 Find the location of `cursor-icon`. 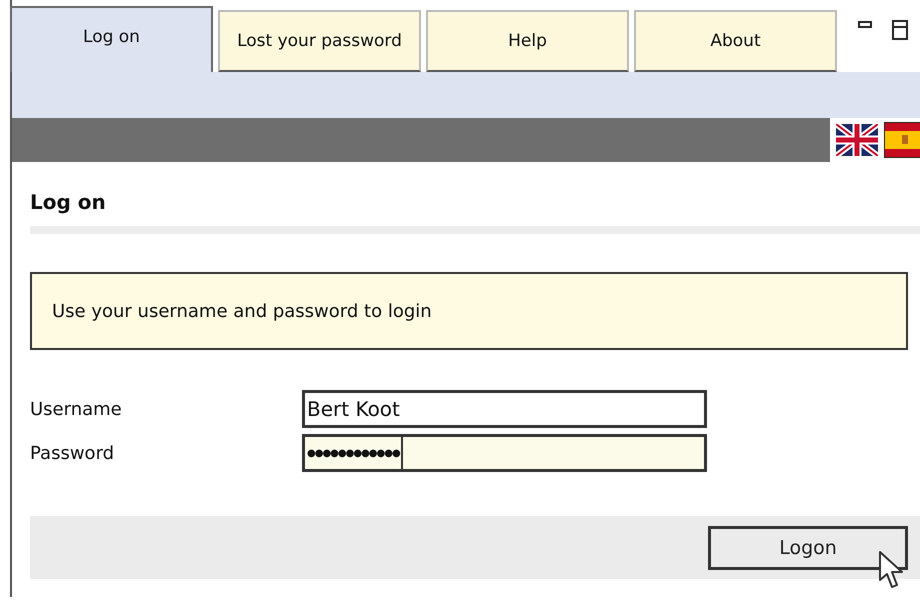

cursor-icon is located at coordinates (892, 570).